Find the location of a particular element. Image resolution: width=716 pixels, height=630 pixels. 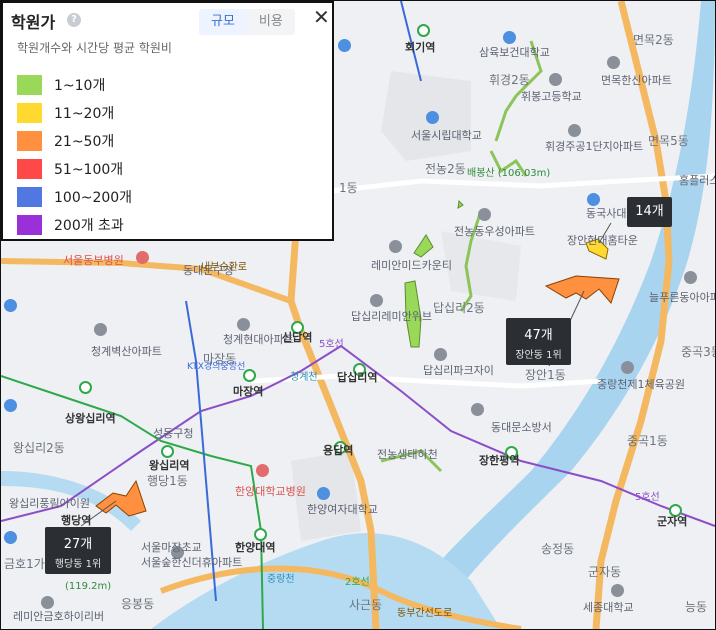

place-label: 청계현대아파트 is located at coordinates (258, 339).